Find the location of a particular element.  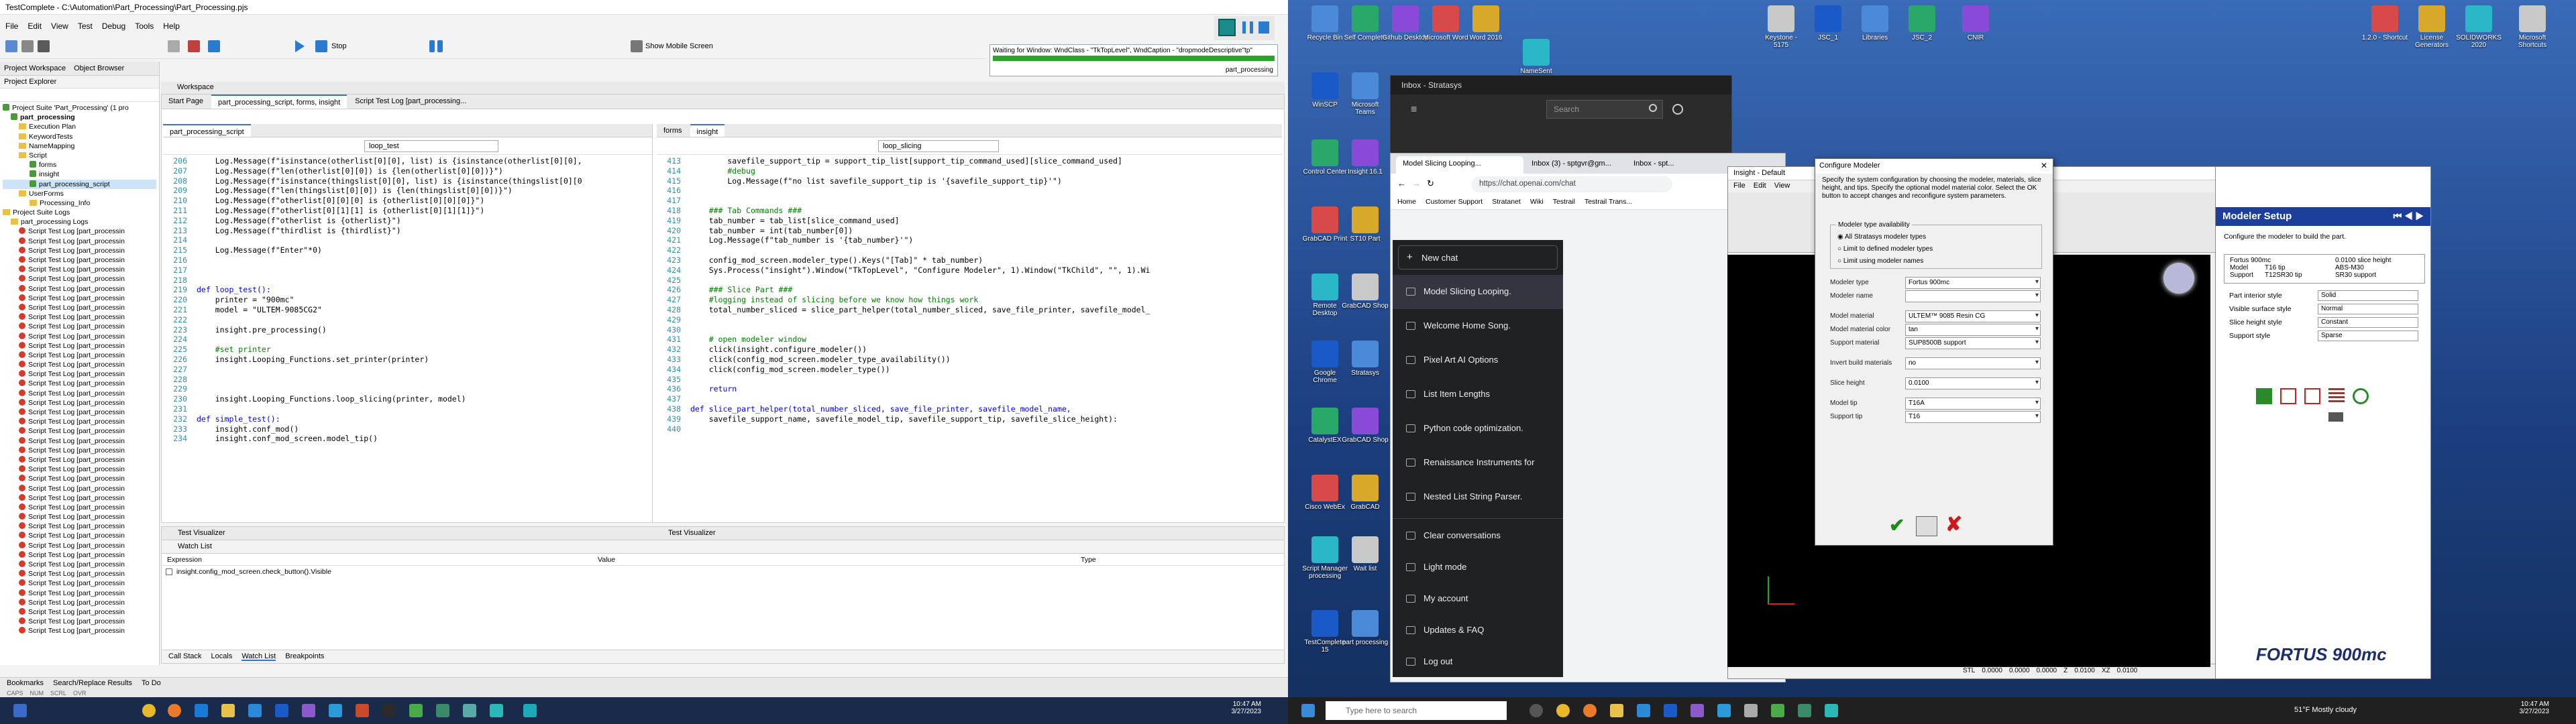

tab-call-stack: Call Stack is located at coordinates (185, 656).